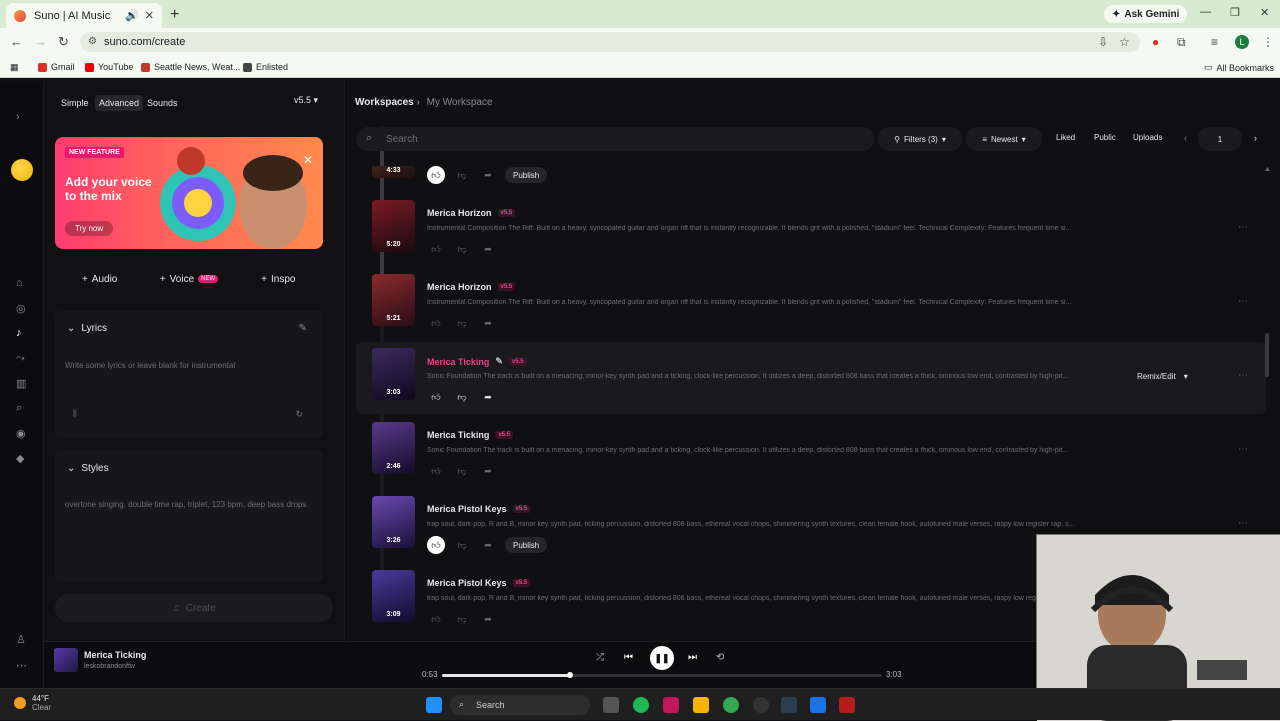 The height and width of the screenshot is (721, 1280). Describe the element at coordinates (174, 15) in the screenshot. I see `new-tab-button: +` at that location.